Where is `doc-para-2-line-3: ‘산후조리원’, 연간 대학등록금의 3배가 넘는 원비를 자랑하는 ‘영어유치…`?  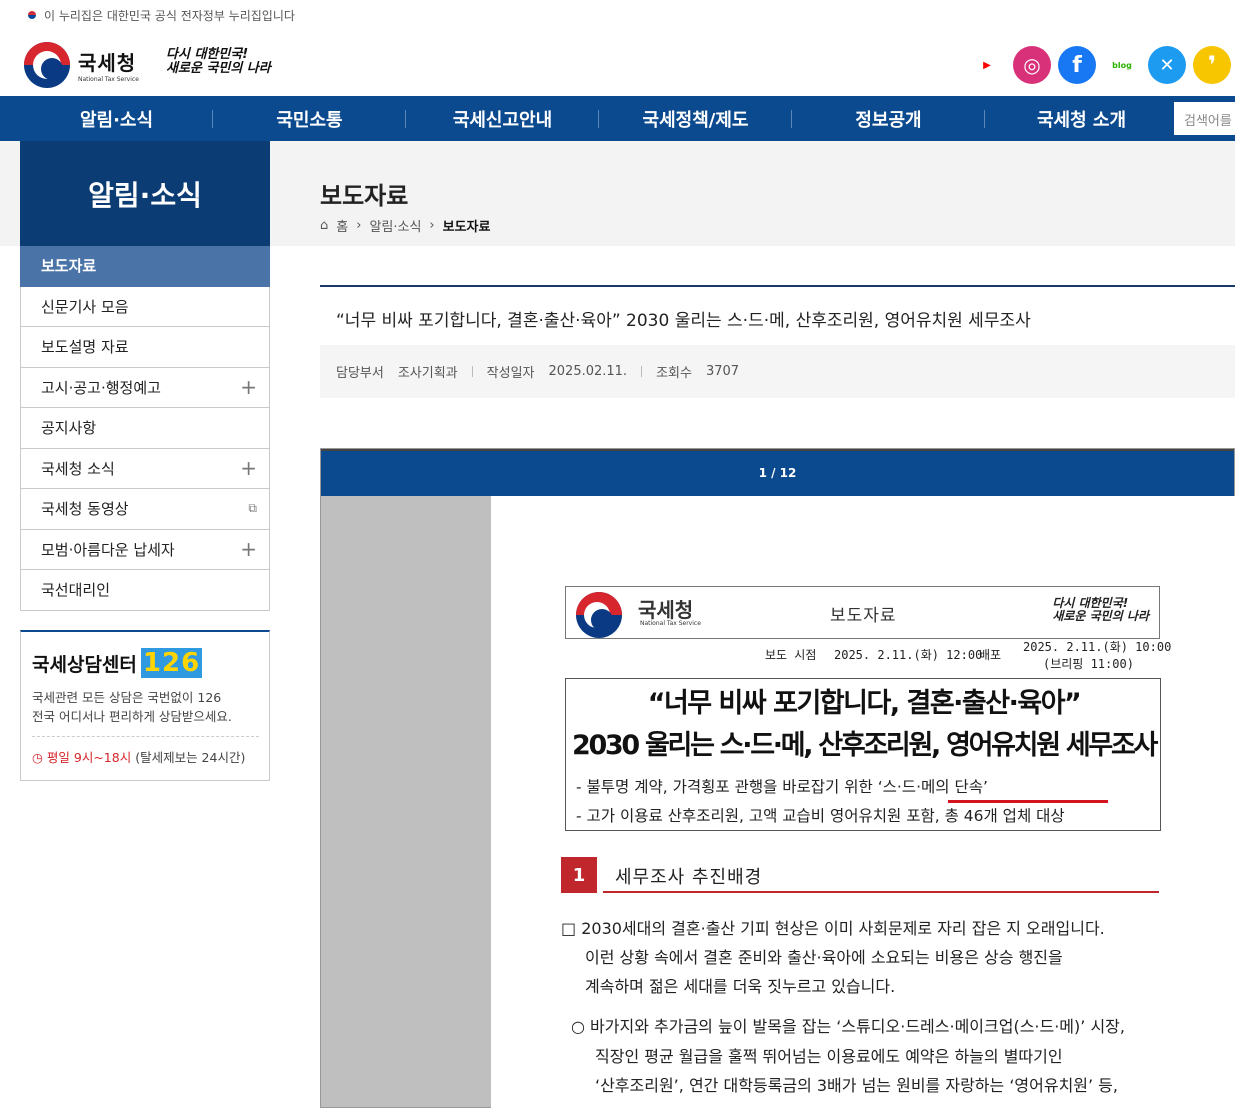
doc-para-2-line-3: ‘산후조리원’, 연간 대학등록금의 3배가 넘는 원비를 자랑하는 ‘영어유치… is located at coordinates (856, 1085).